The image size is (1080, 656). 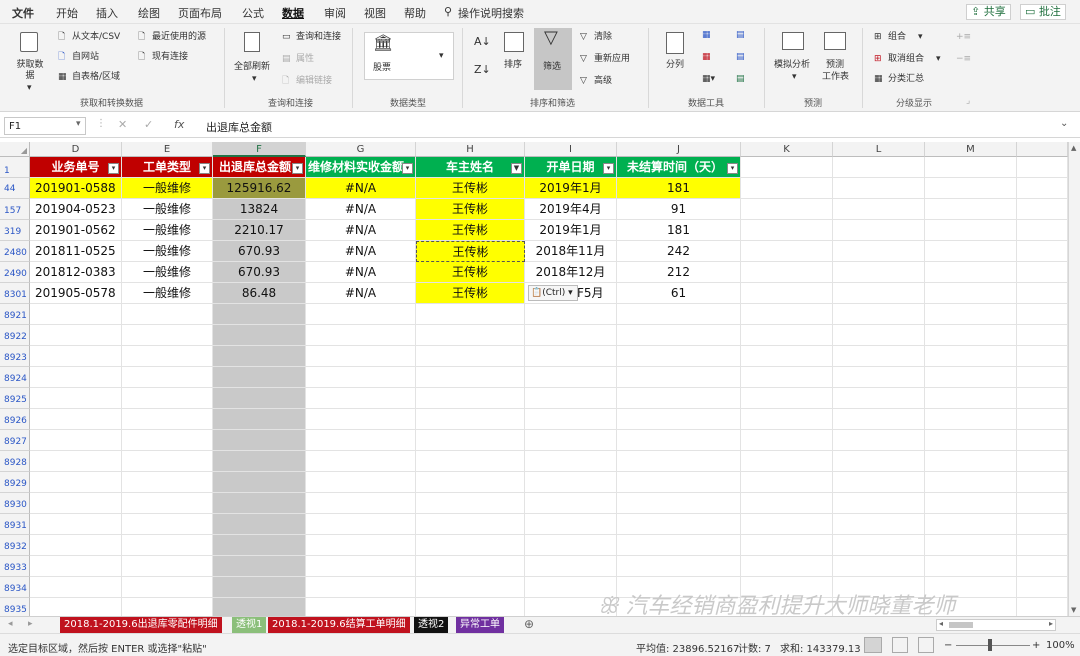 I want to click on zoom-slider, so click(x=993, y=645).